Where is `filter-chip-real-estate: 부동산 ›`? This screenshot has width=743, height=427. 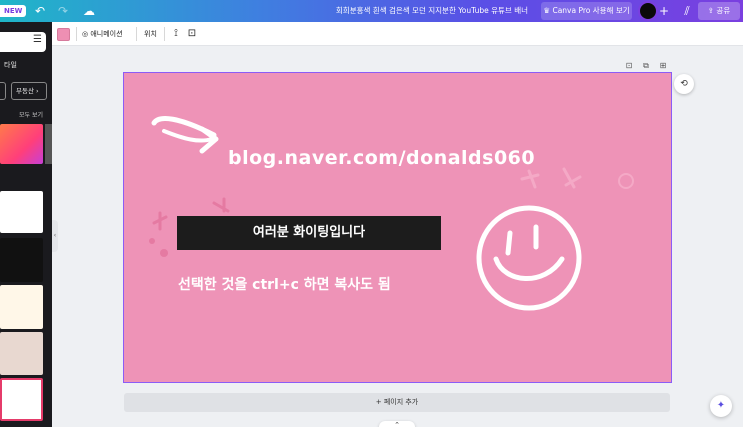
filter-chip-real-estate: 부동산 › is located at coordinates (29, 91).